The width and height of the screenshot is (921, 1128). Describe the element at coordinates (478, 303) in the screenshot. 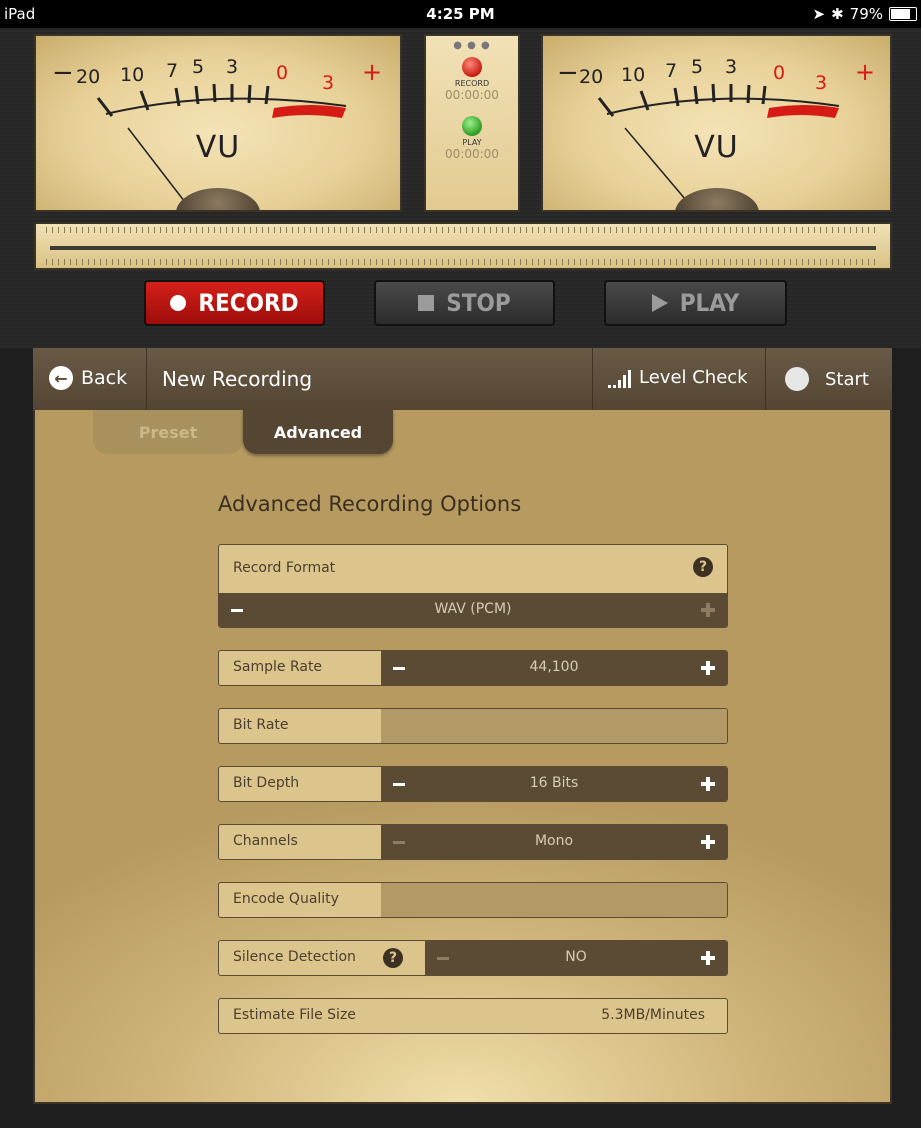

I see `stop-button-label: STOP` at that location.